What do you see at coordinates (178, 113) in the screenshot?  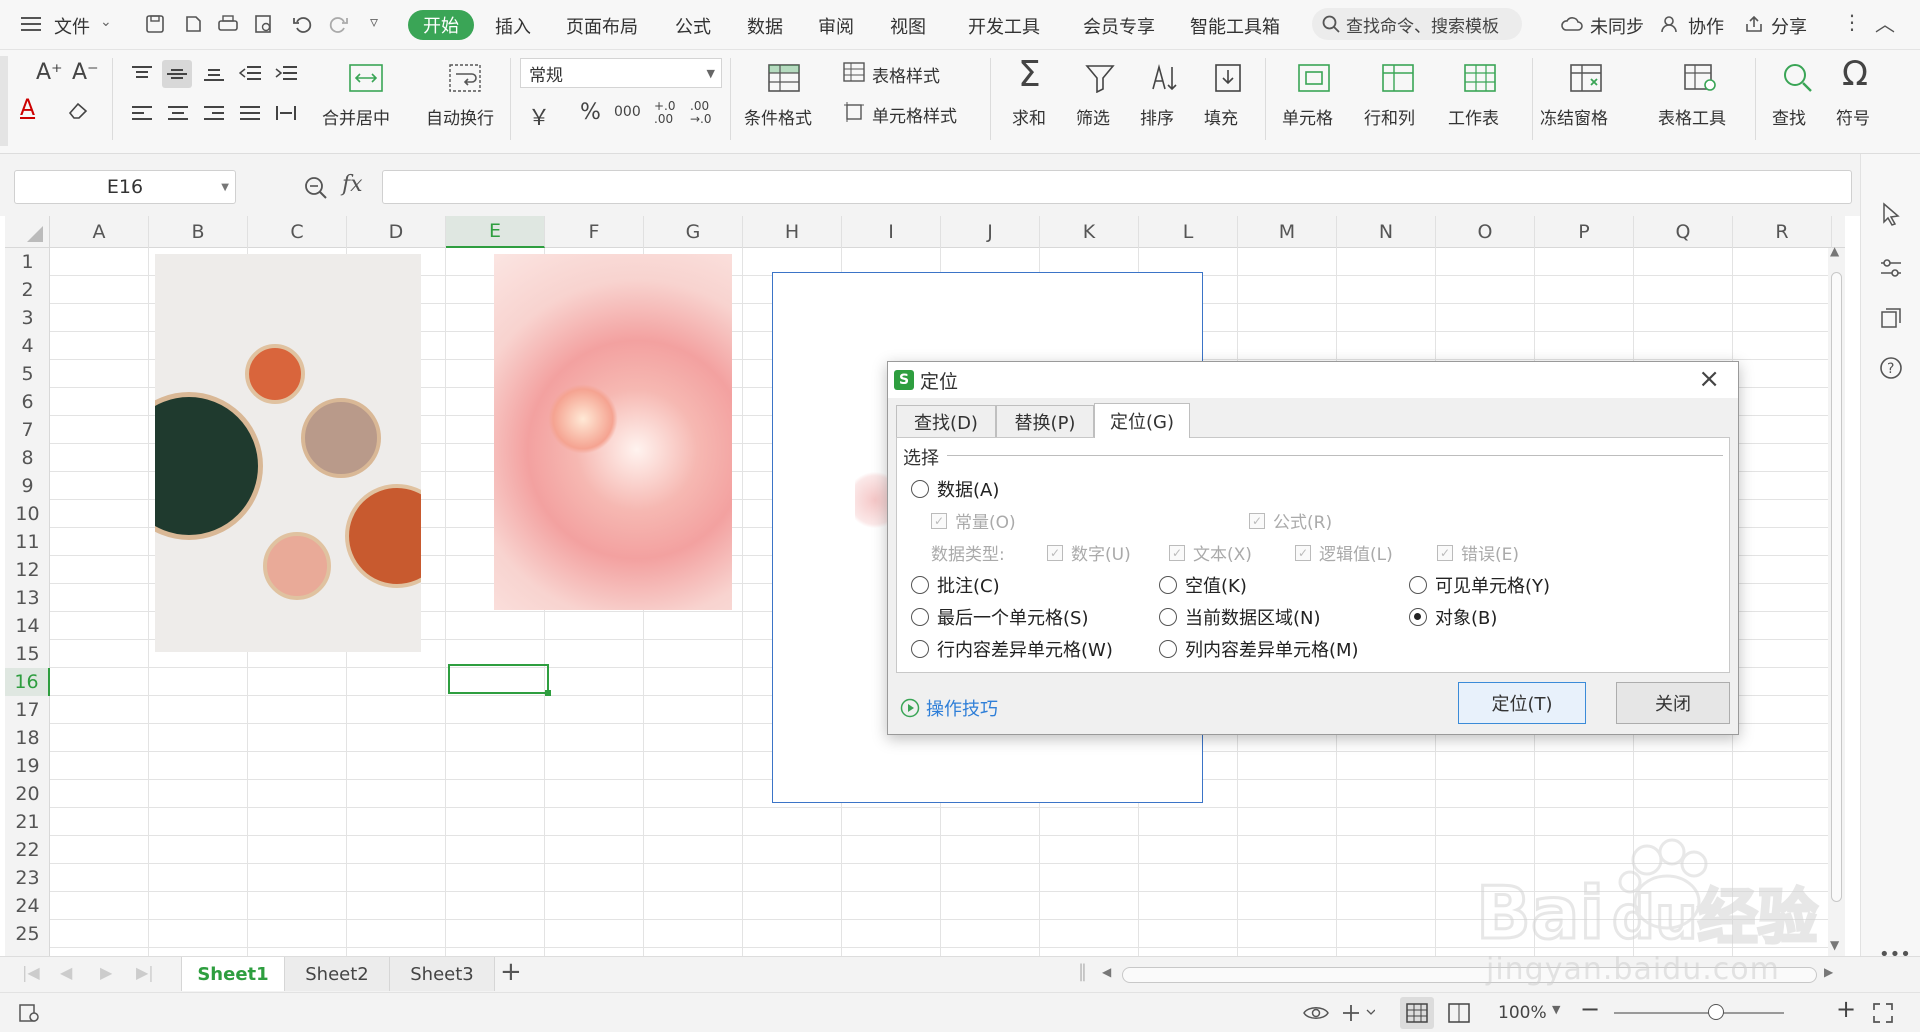 I see `align-center-icon` at bounding box center [178, 113].